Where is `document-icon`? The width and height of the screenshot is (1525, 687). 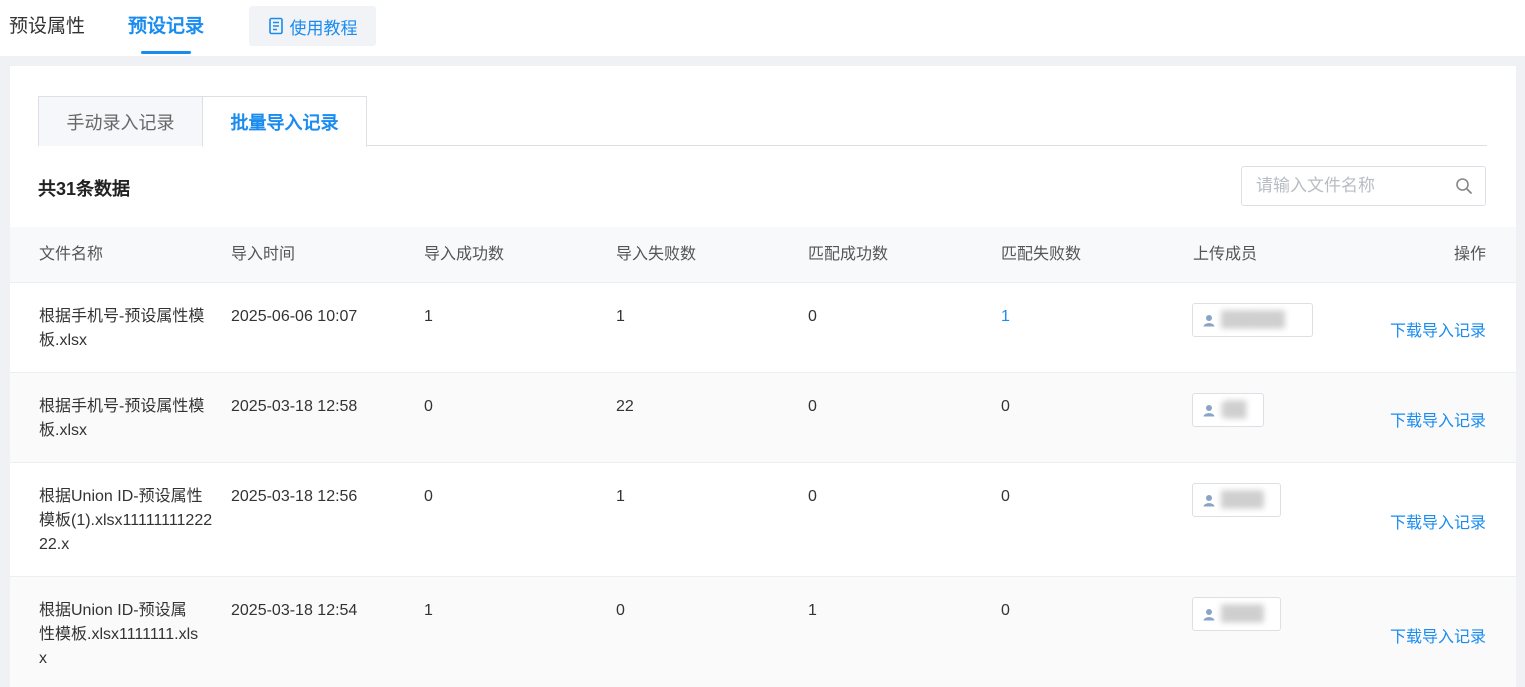 document-icon is located at coordinates (275, 26).